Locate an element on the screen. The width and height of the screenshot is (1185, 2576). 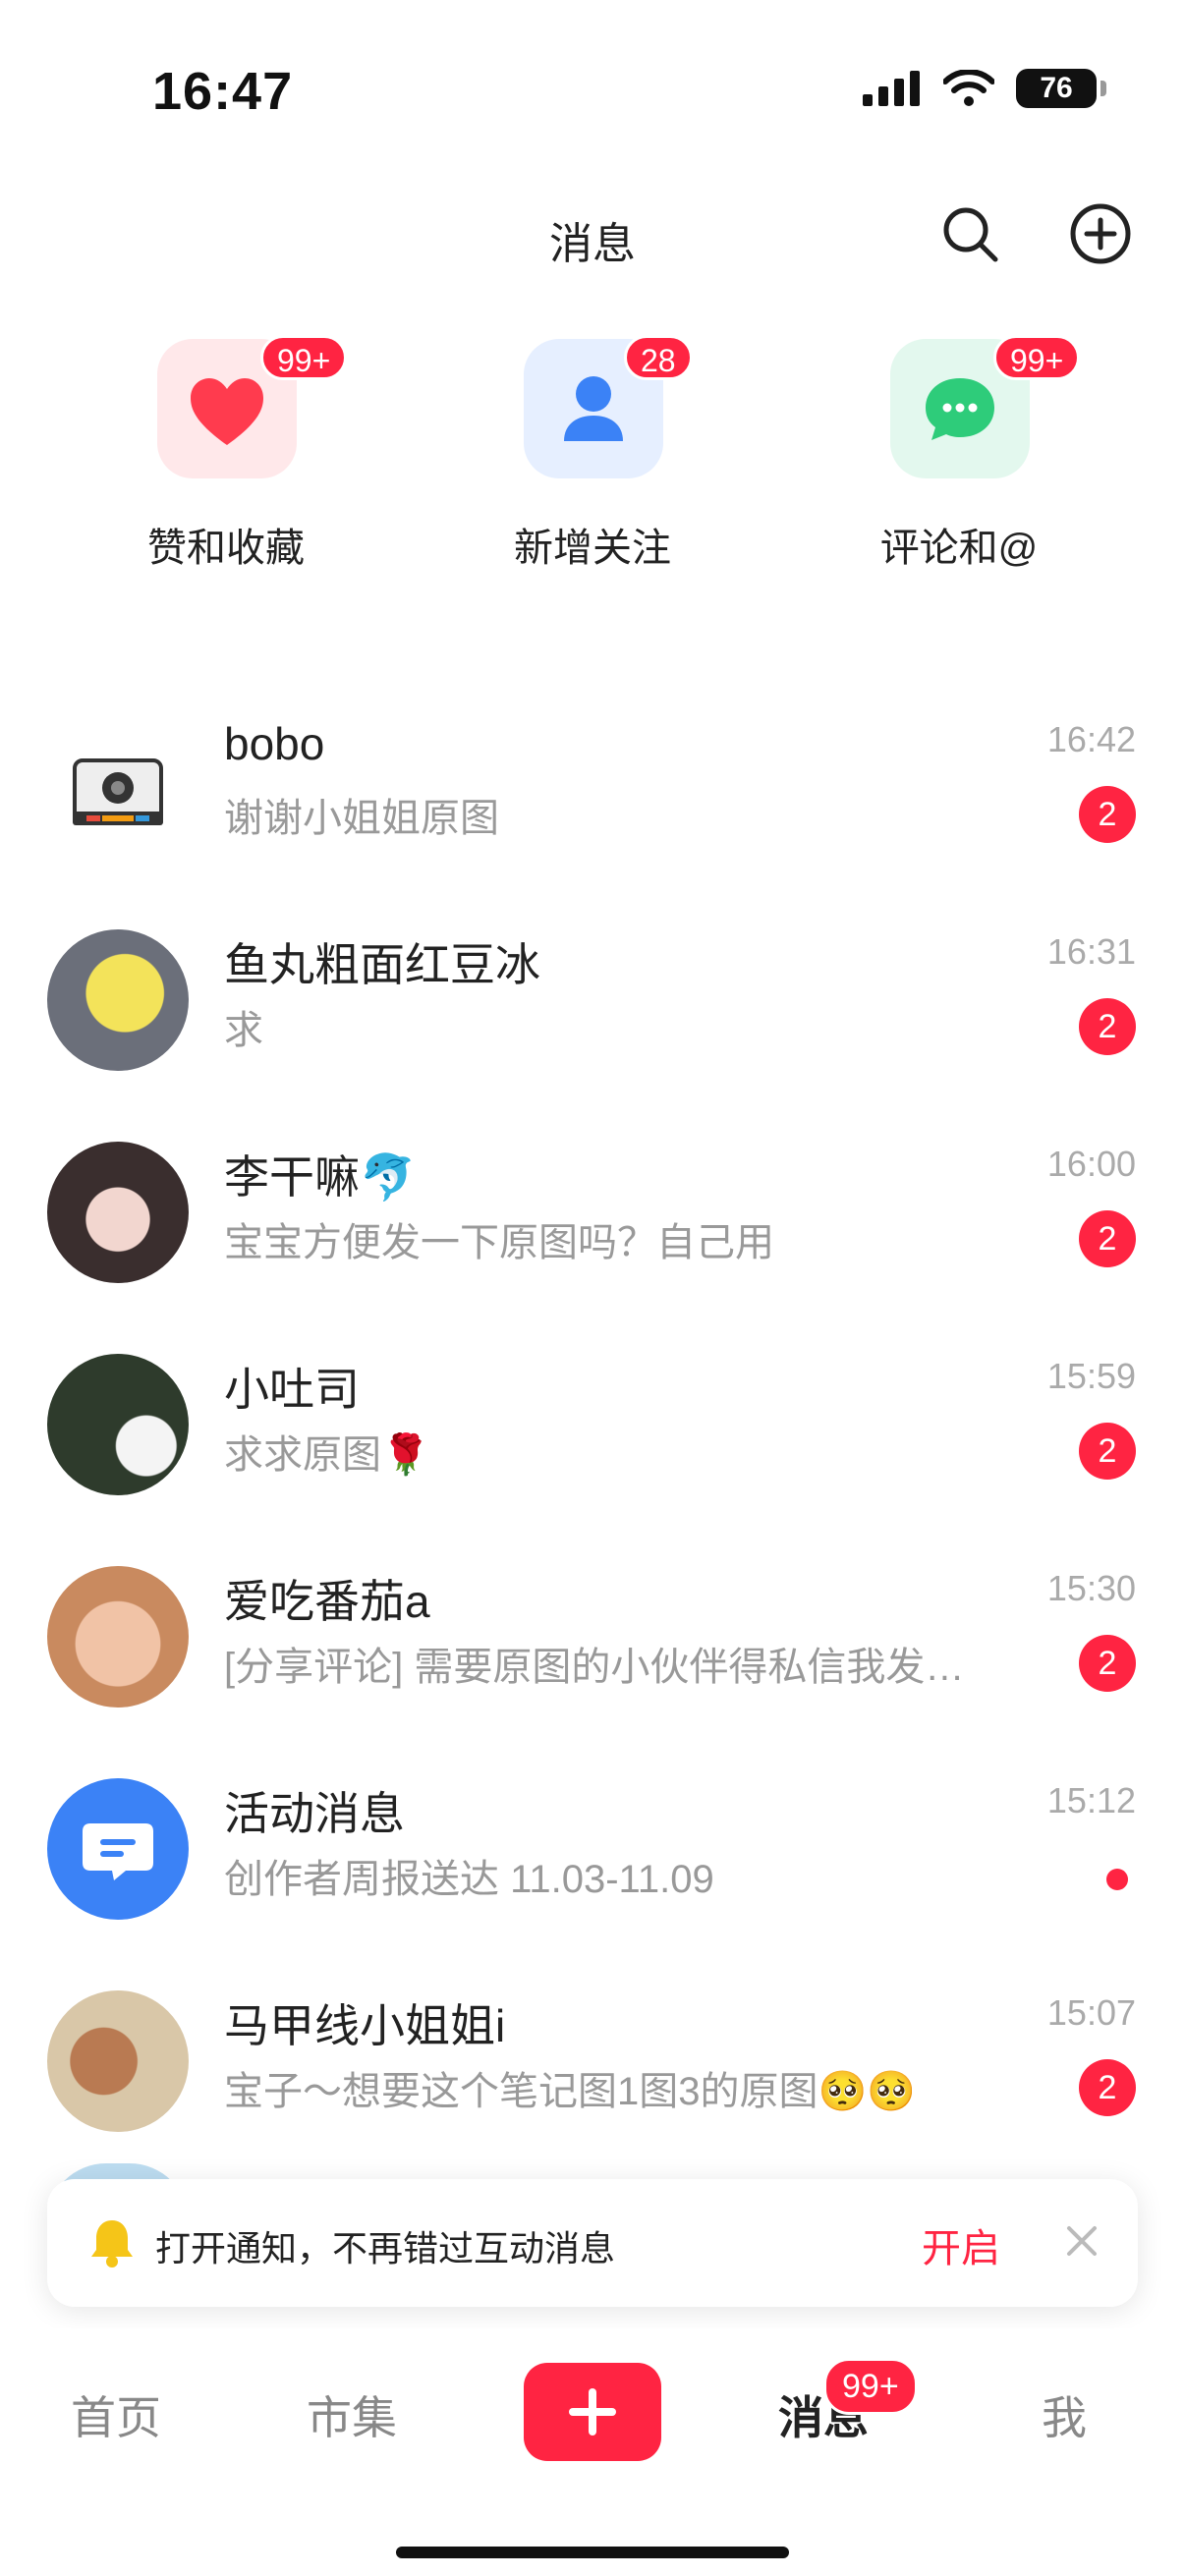
notification-banner: 打开通知，不再错过互动消息 开启 is located at coordinates (592, 2243).